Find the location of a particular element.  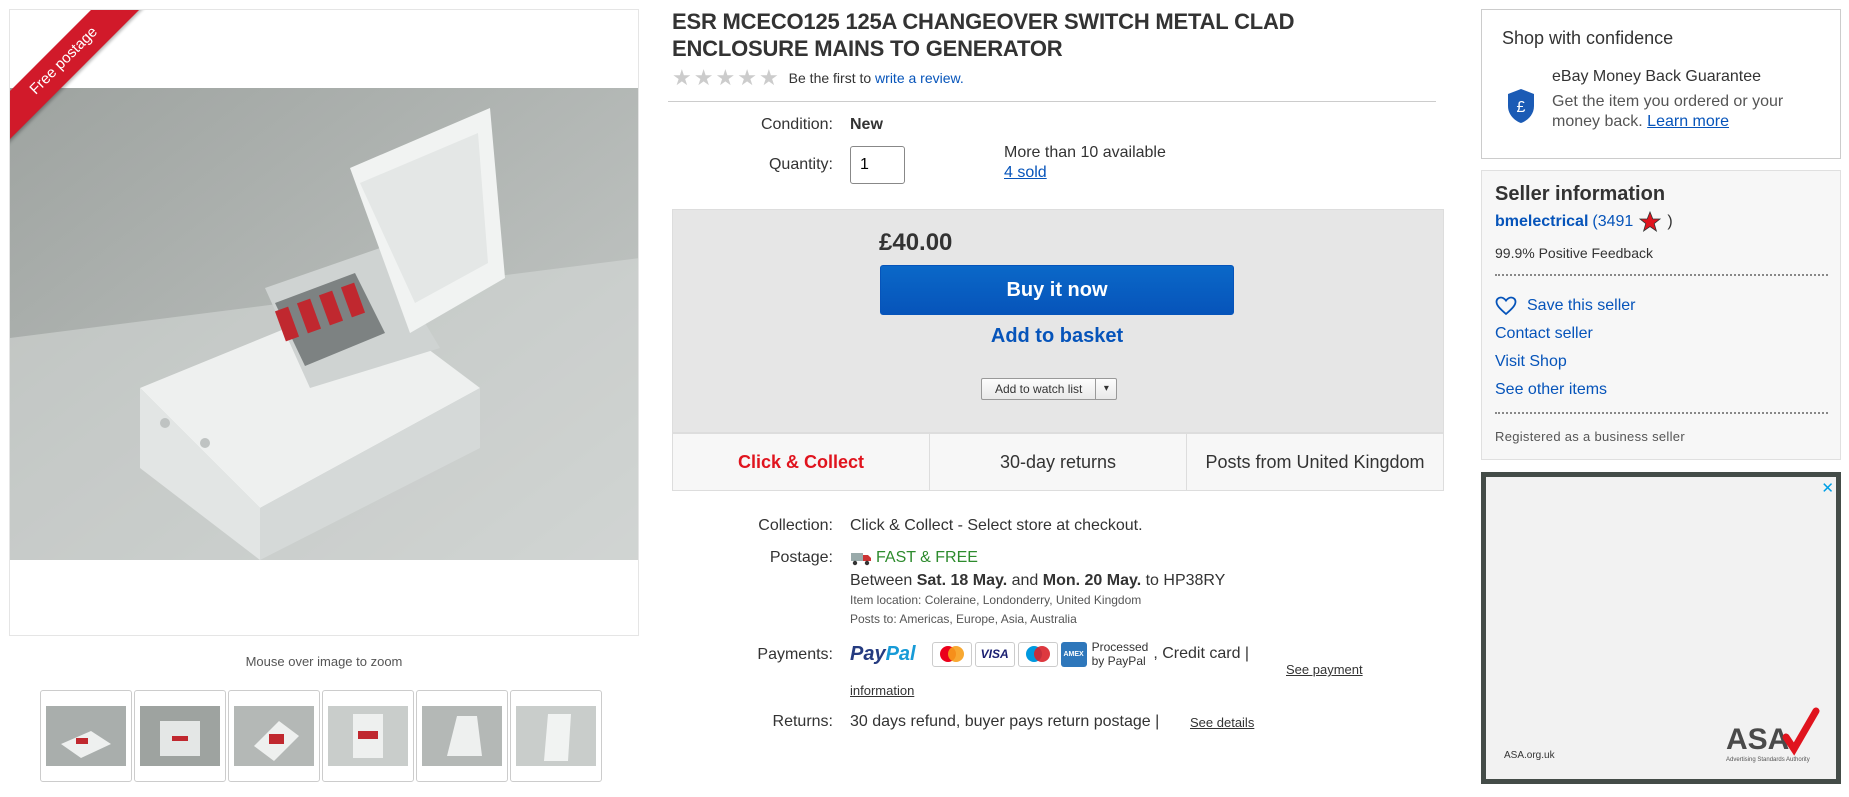

ad-url: ASA.org.uk is located at coordinates (1529, 755).